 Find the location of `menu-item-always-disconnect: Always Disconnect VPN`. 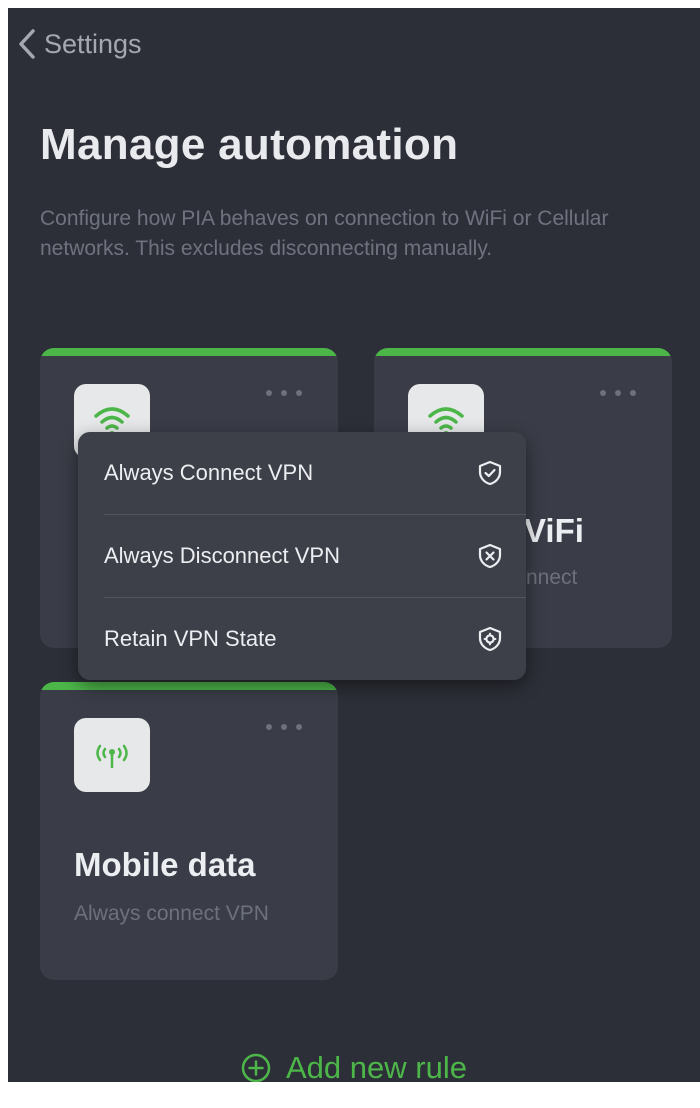

menu-item-always-disconnect: Always Disconnect VPN is located at coordinates (302, 556).